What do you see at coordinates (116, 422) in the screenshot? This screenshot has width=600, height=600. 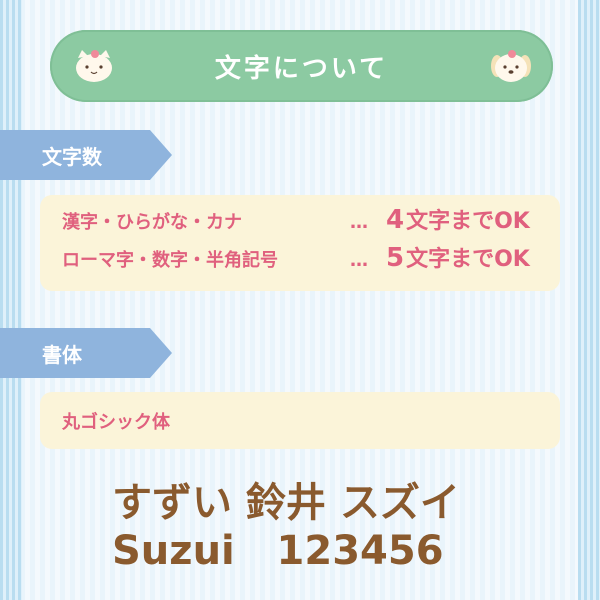 I see `typeface-name: 丸ゴシック体` at bounding box center [116, 422].